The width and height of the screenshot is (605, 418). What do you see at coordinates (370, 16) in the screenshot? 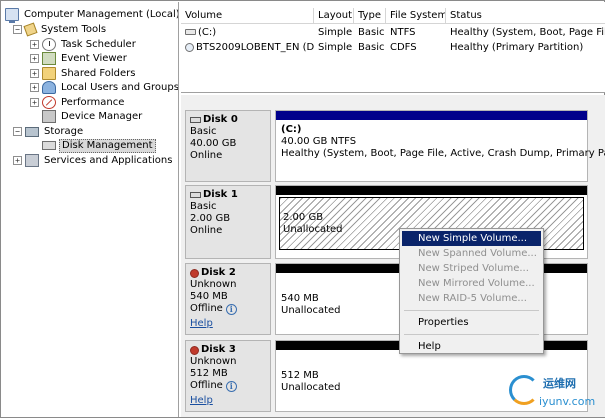
I see `column-header-type: Type` at bounding box center [370, 16].